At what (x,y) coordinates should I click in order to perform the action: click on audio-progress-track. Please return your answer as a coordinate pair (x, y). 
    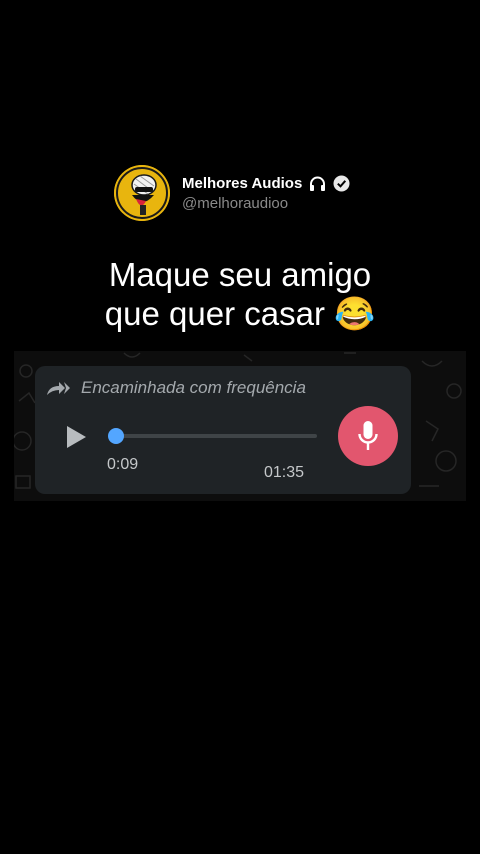
    Looking at the image, I should click on (213, 436).